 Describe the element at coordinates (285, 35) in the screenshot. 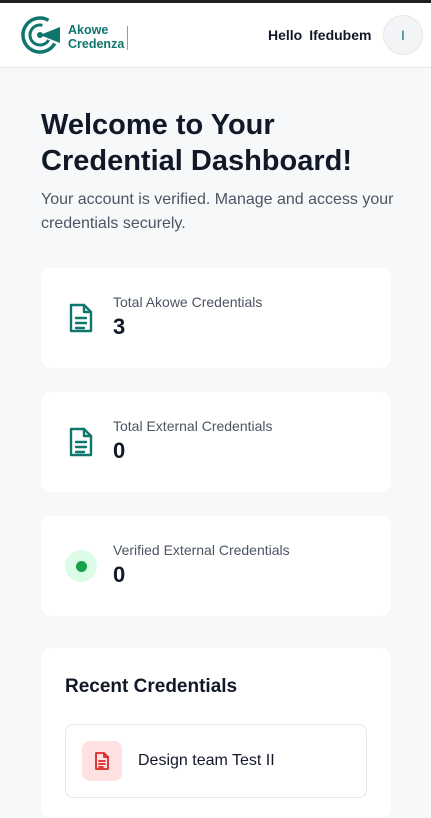

I see `greeting-text: Hello` at that location.